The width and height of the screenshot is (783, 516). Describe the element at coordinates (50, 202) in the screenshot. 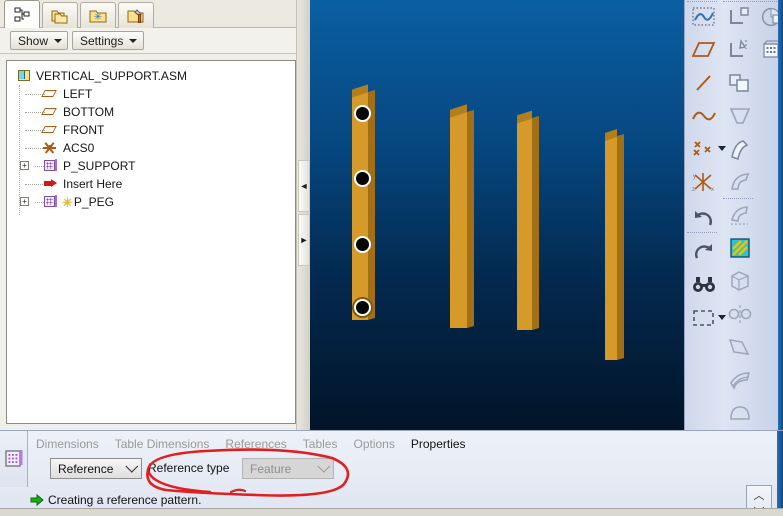

I see `part-icon` at that location.